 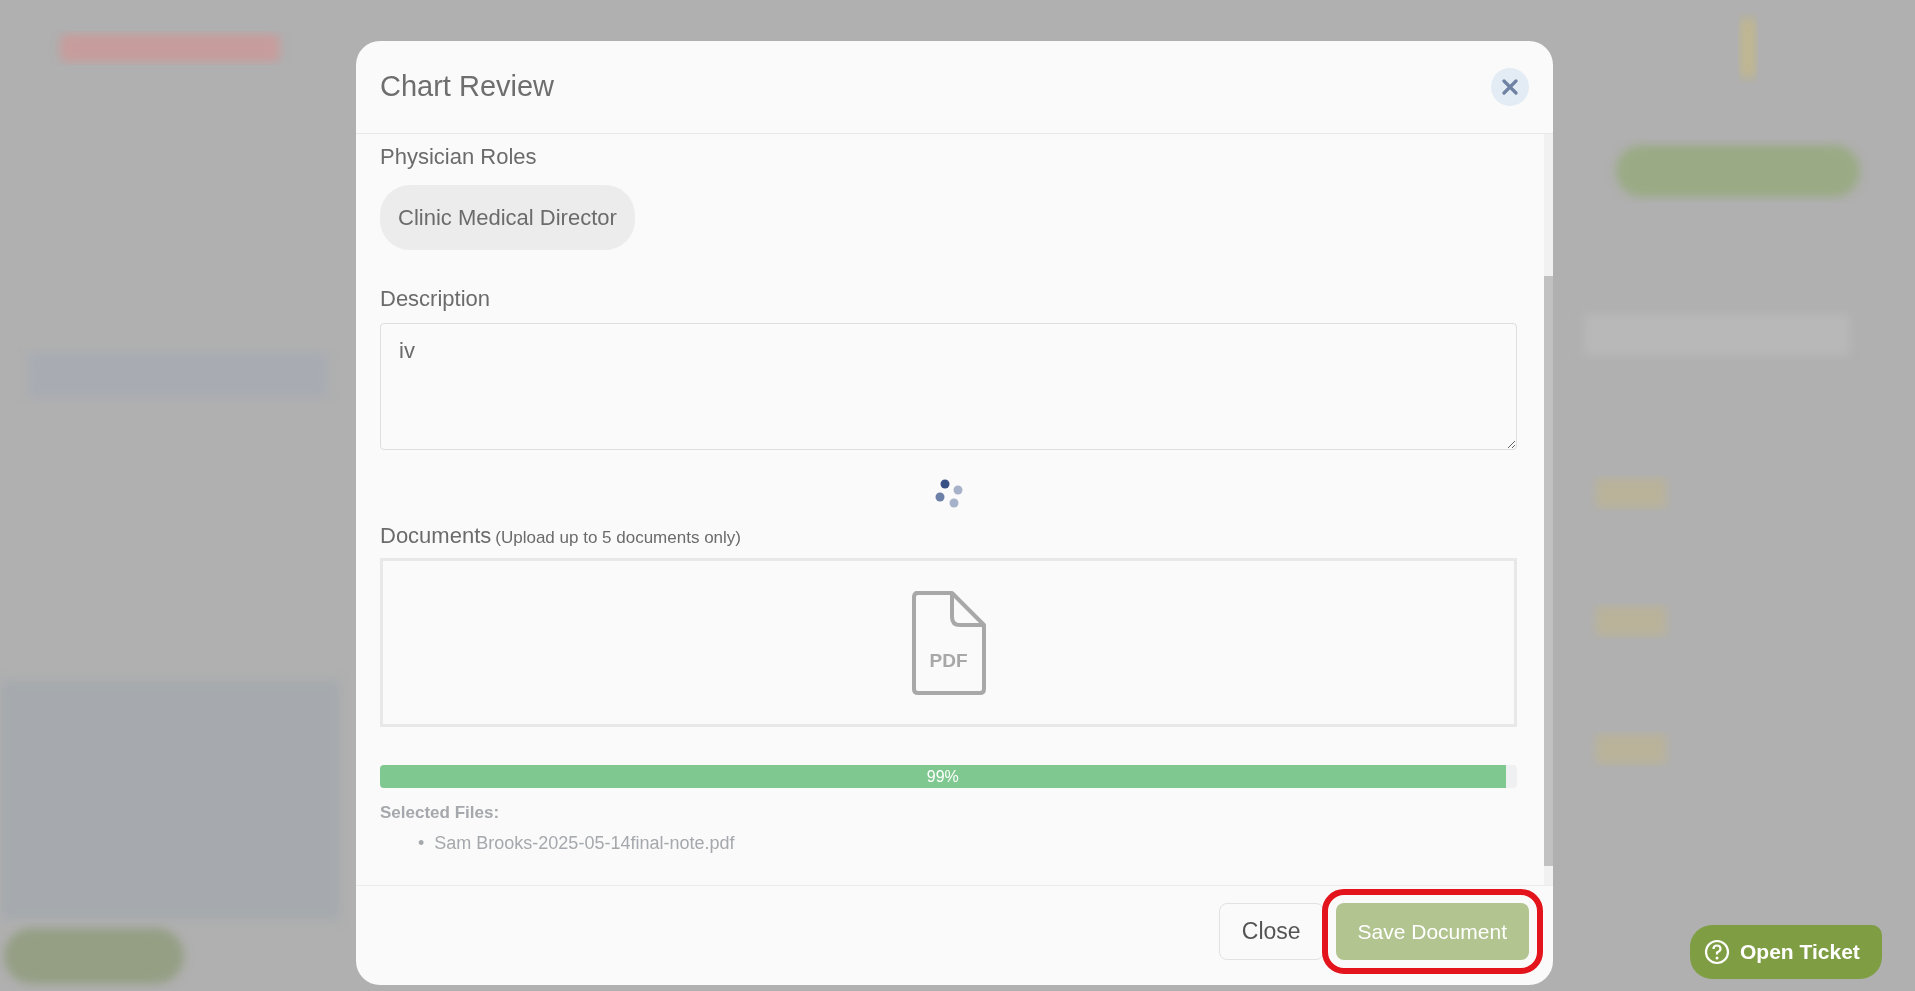 I want to click on field-label: Documents, so click(x=436, y=536).